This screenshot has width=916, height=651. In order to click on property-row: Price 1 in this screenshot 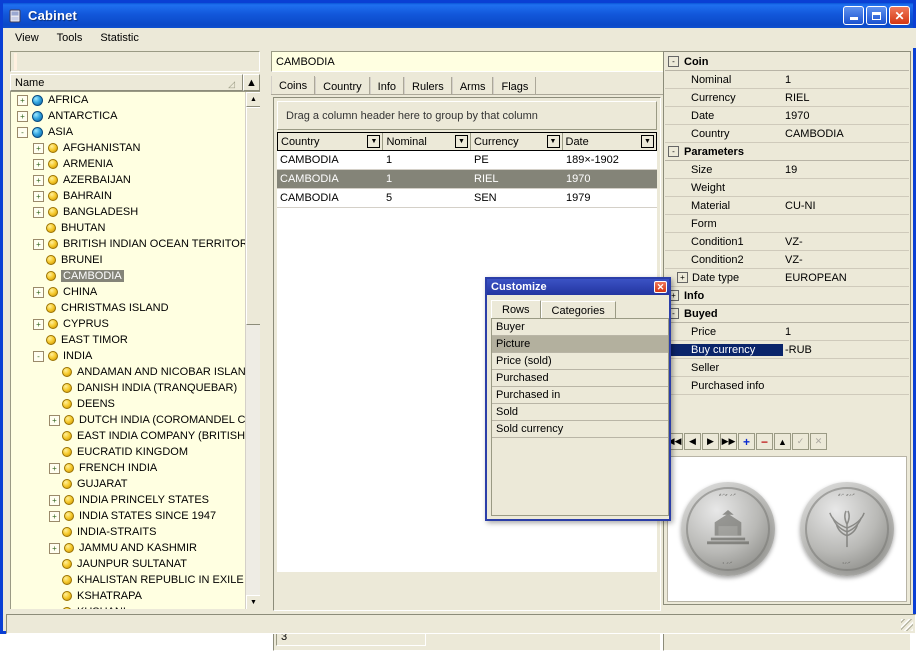, I will do `click(787, 332)`.